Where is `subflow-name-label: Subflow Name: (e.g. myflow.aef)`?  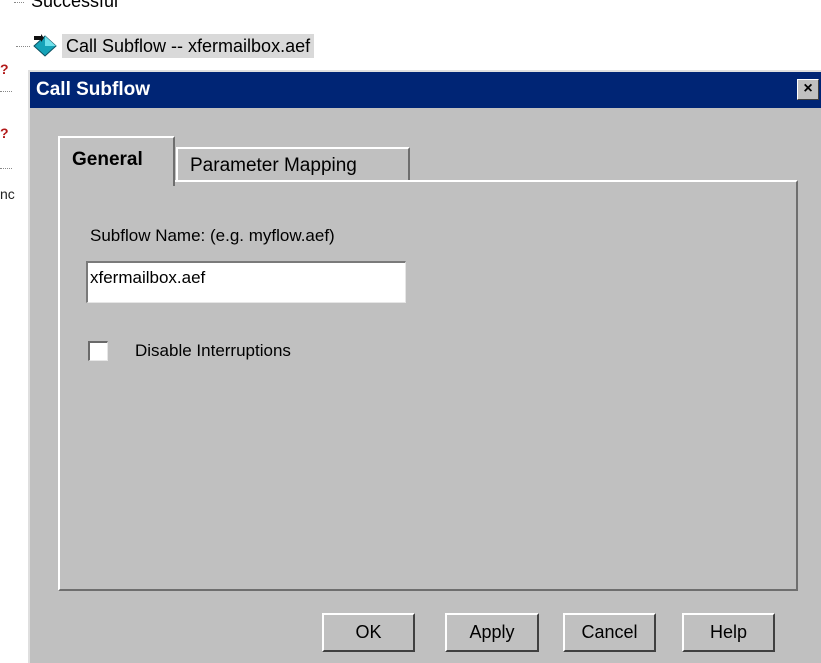
subflow-name-label: Subflow Name: (e.g. myflow.aef) is located at coordinates (212, 235).